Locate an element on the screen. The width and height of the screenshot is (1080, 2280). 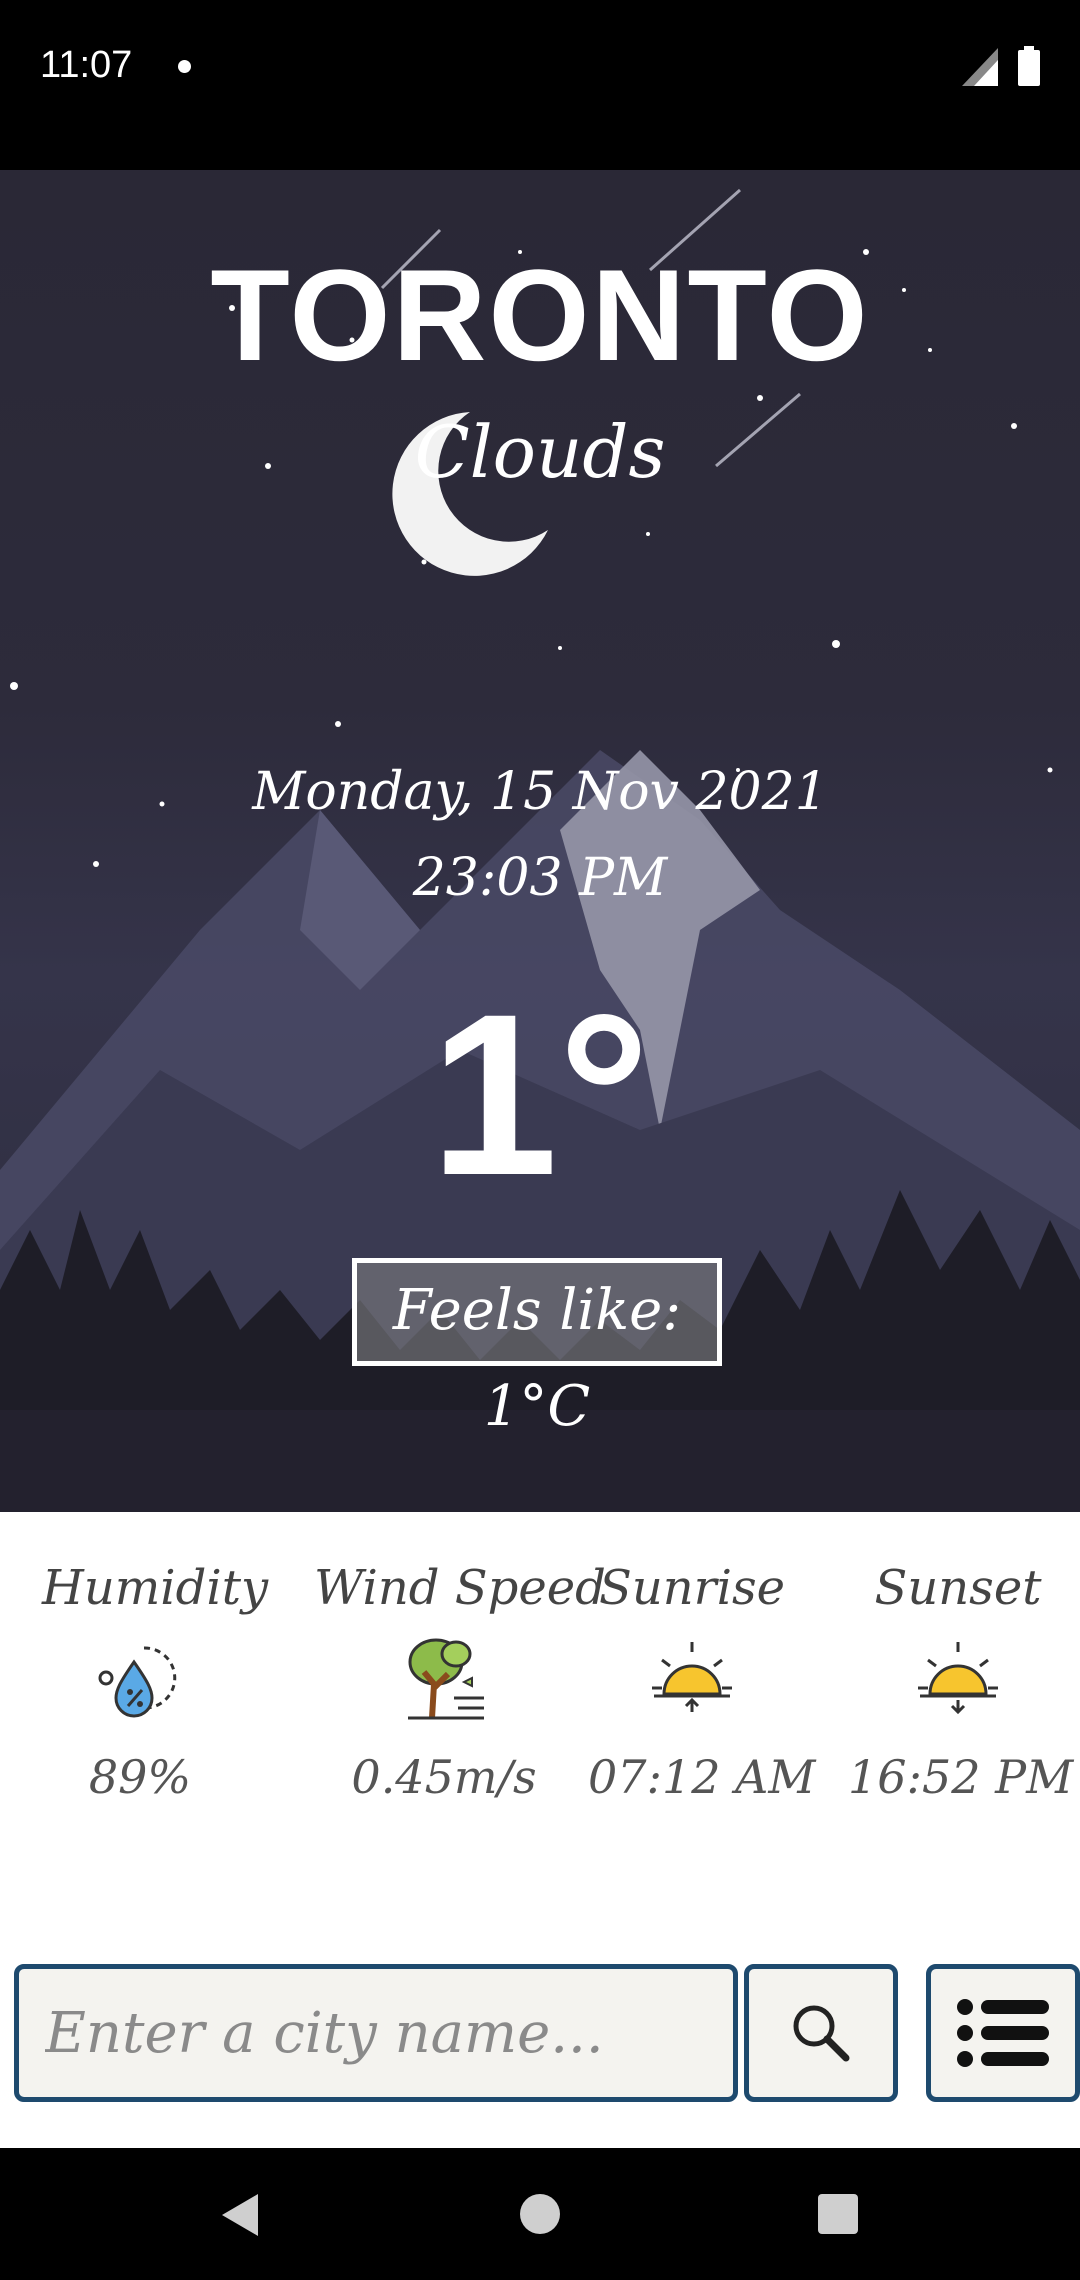
system-navigation-bar is located at coordinates (540, 2214).